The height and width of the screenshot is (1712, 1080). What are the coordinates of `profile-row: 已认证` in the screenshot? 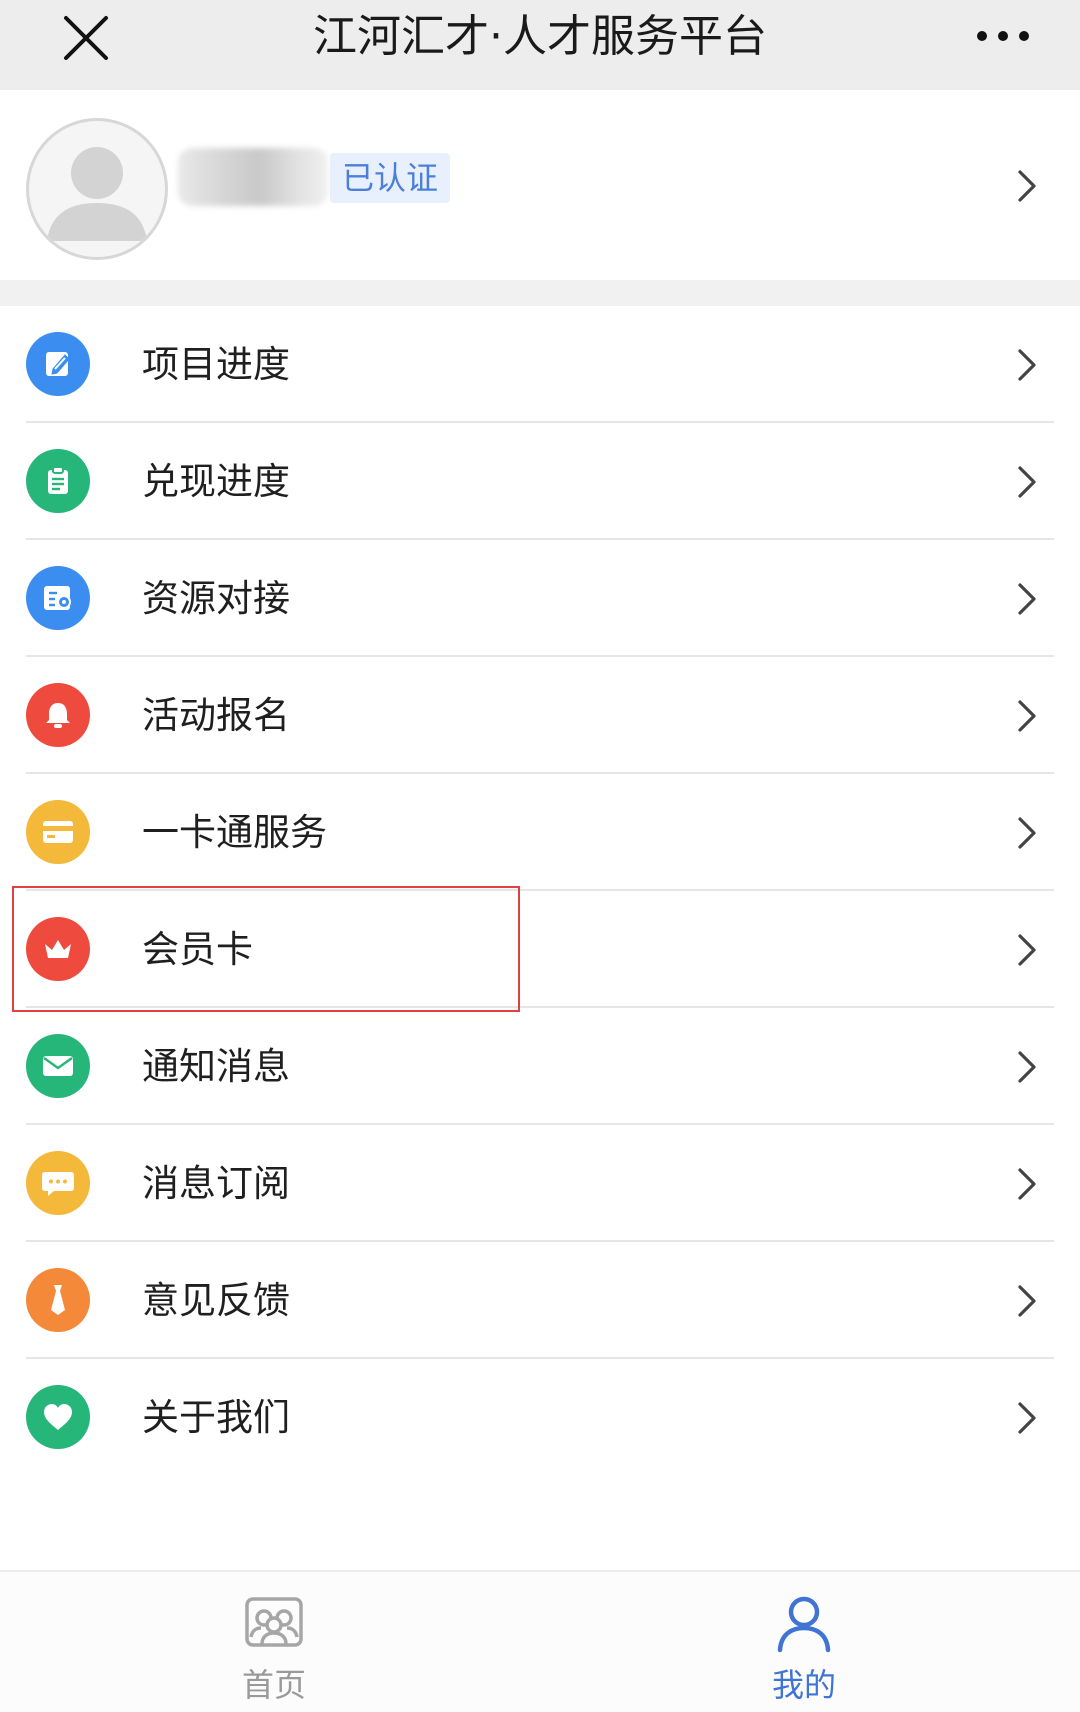 It's located at (540, 185).